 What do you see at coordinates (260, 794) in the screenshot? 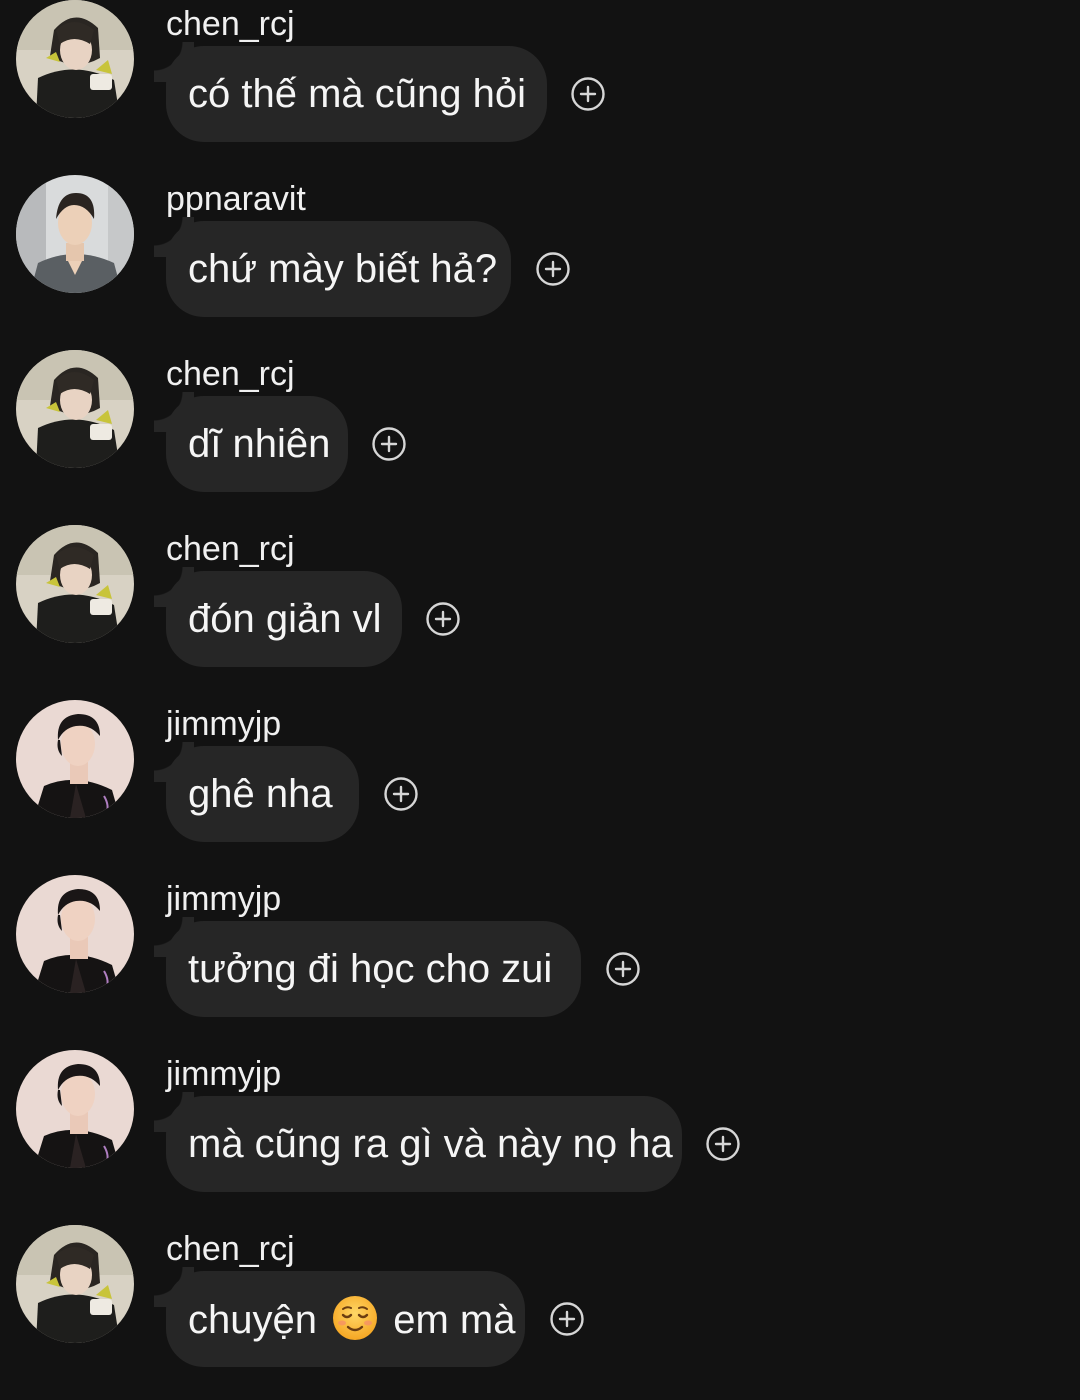
I see `message-text: ghê nha` at bounding box center [260, 794].